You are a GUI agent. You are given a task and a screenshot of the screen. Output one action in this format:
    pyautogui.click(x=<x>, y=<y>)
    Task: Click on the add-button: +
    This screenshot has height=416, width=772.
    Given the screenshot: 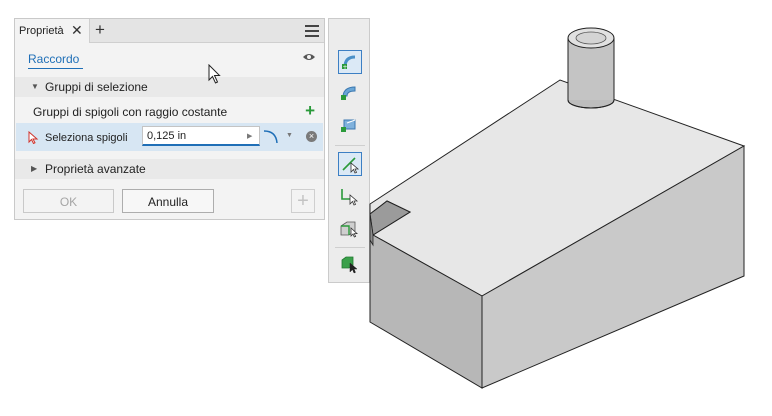 What is the action you would take?
    pyautogui.click(x=303, y=201)
    